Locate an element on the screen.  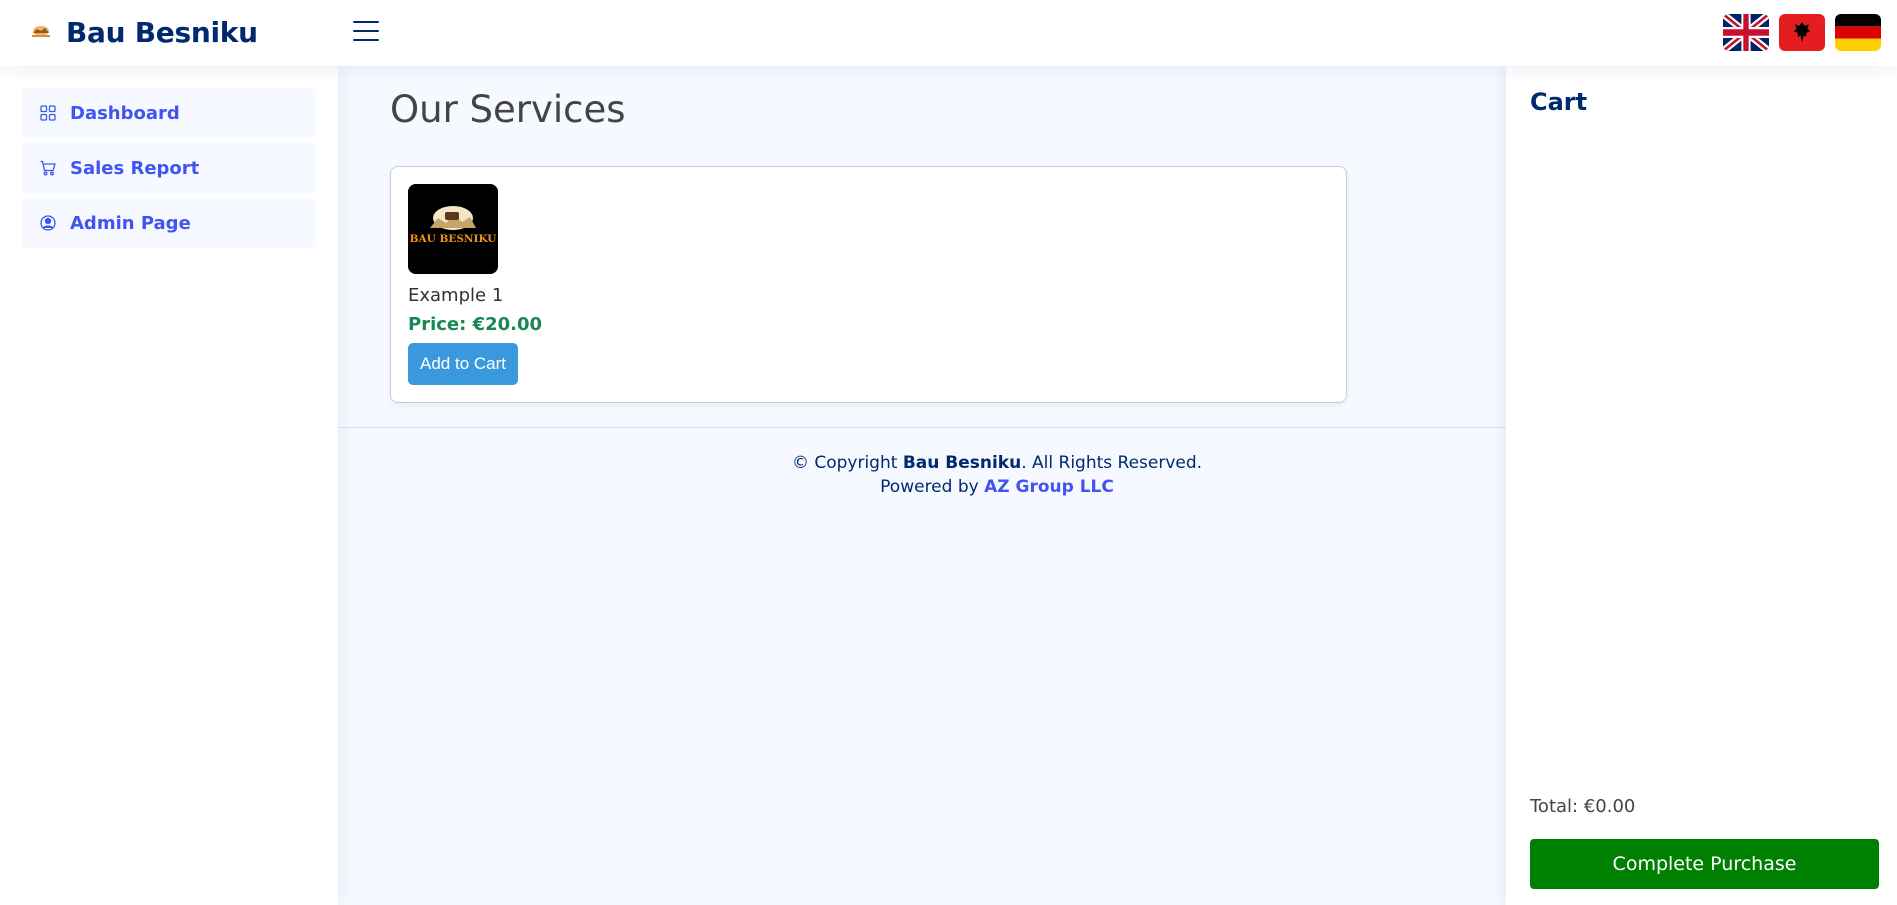
brand-logo-link: Bau Besniku is located at coordinates (143, 32).